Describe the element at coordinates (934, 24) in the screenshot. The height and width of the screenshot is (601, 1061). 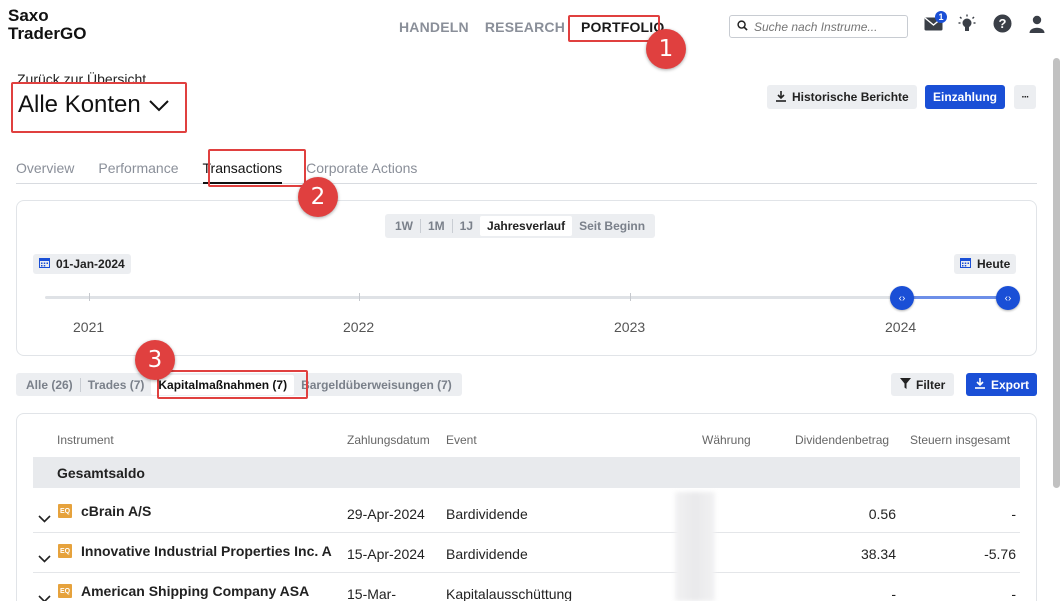
I see `notifications-button: 1` at that location.